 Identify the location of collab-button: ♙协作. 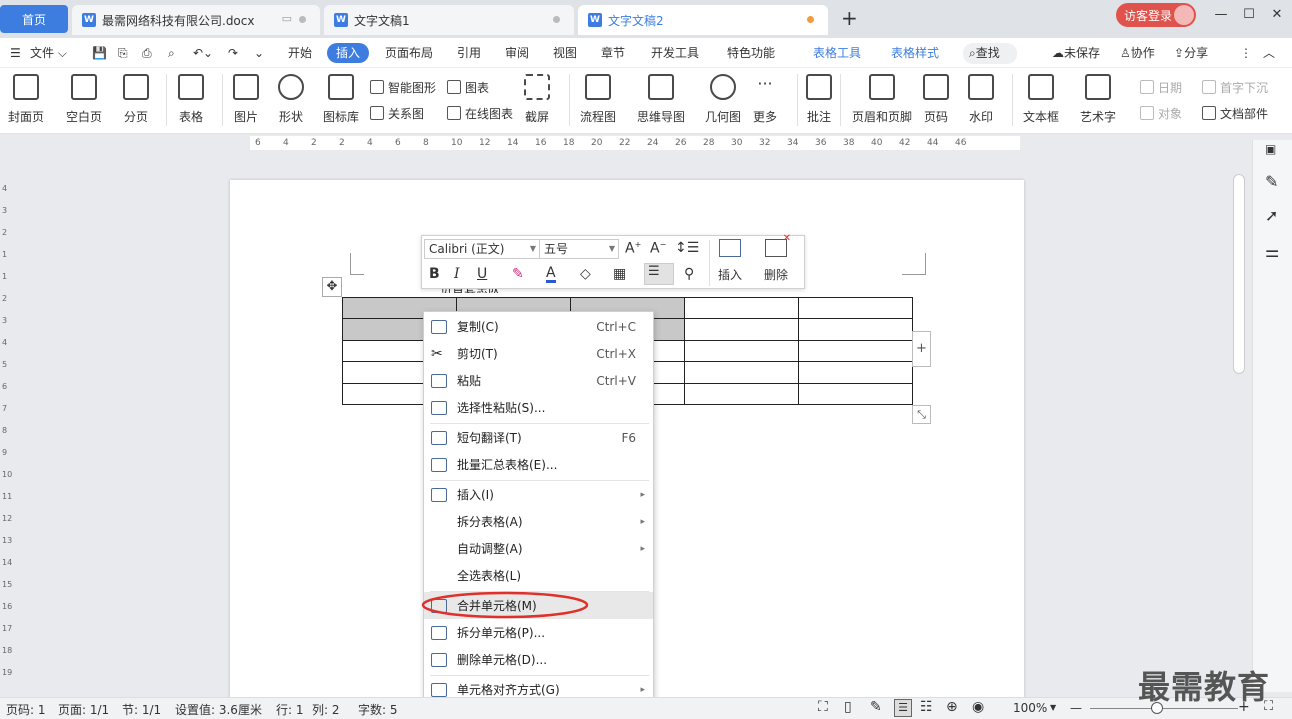
(1137, 53).